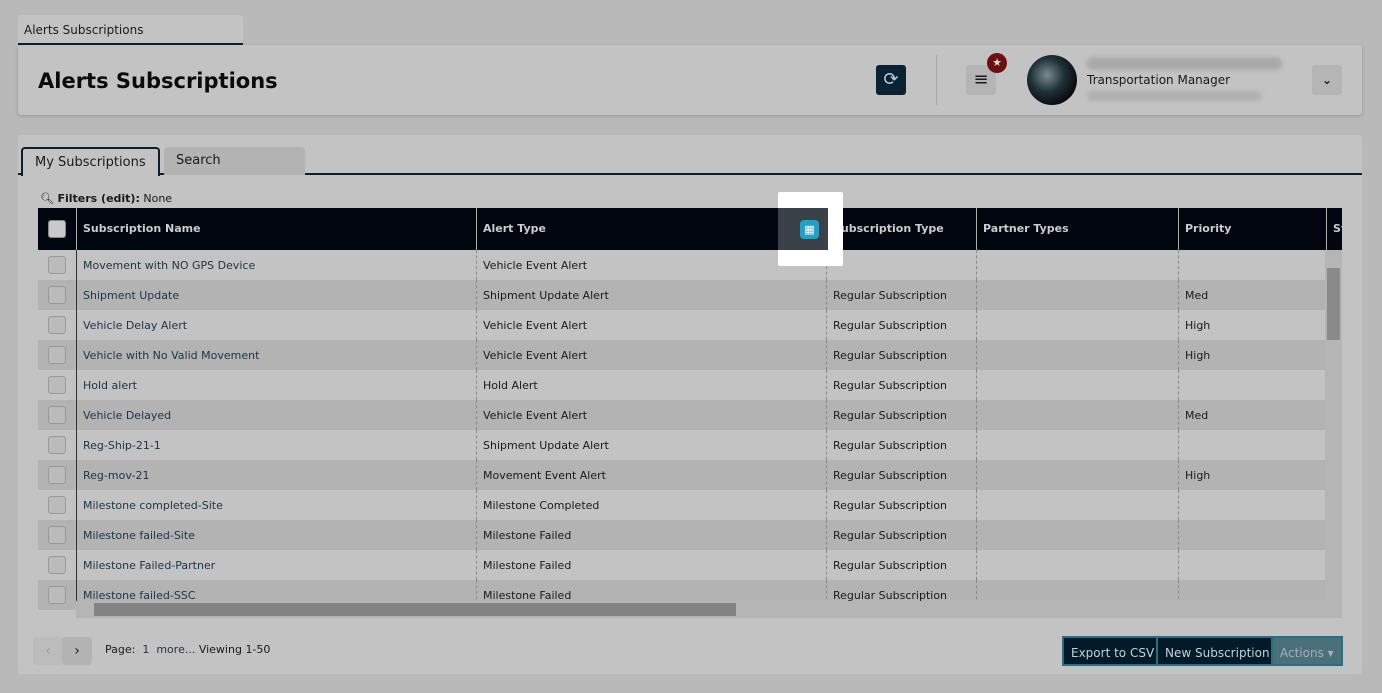  Describe the element at coordinates (276, 355) in the screenshot. I see `subscription-name-link: Vehicle with No Valid Movement` at that location.